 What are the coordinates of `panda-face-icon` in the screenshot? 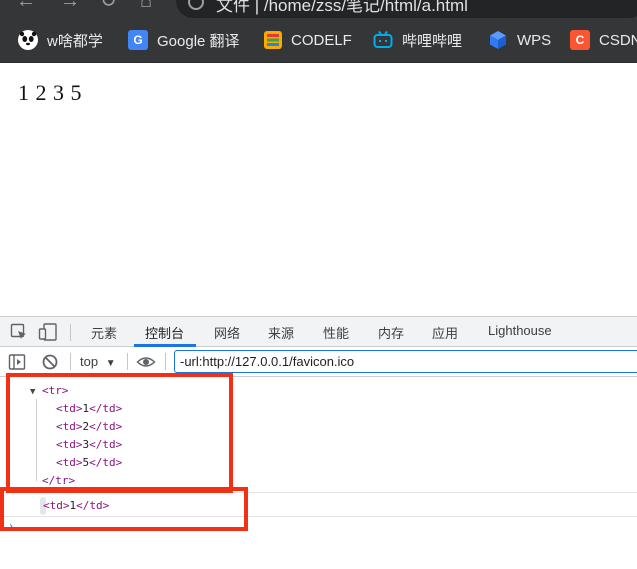 It's located at (28, 40).